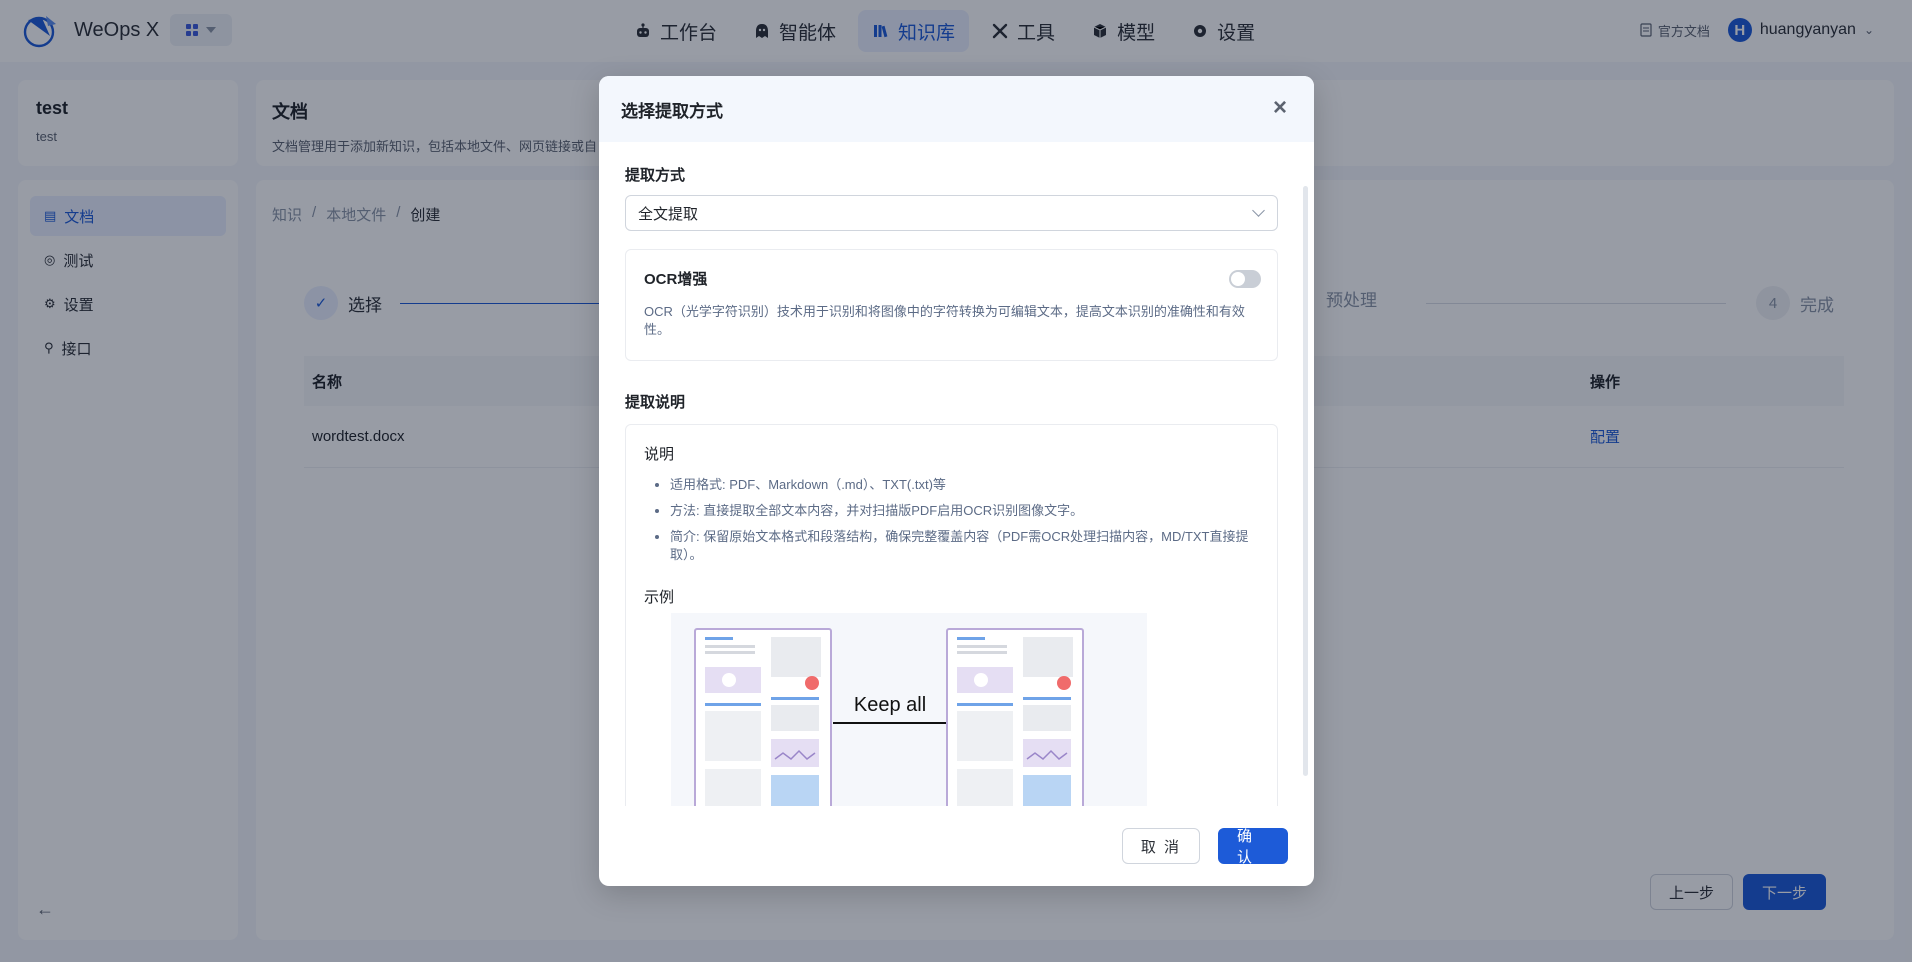  What do you see at coordinates (951, 213) in the screenshot?
I see `method-select: 全文提取` at bounding box center [951, 213].